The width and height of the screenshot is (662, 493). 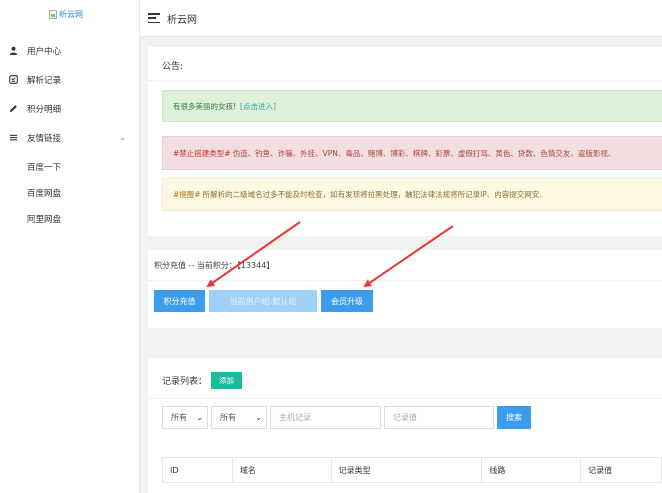 What do you see at coordinates (263, 301) in the screenshot?
I see `user-group-button: 当前用户组:默认组` at bounding box center [263, 301].